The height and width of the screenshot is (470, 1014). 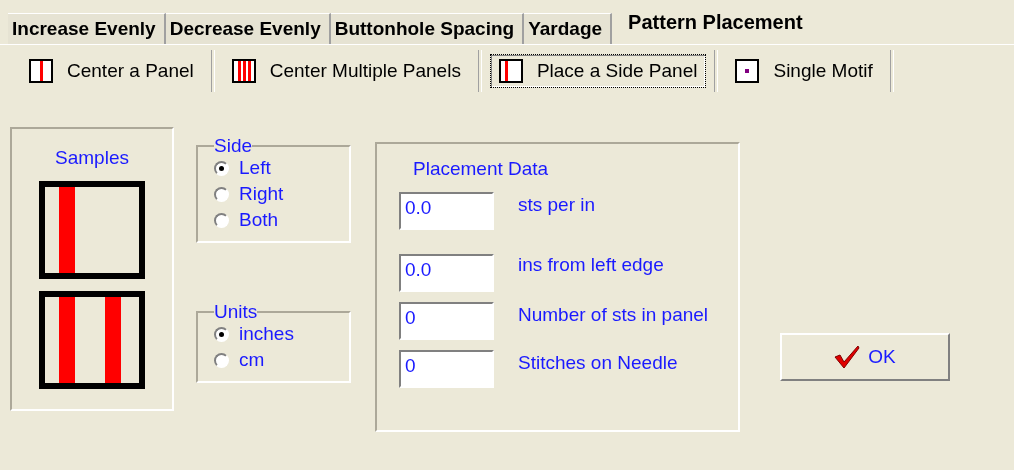 What do you see at coordinates (557, 205) in the screenshot?
I see `field-label: sts per in` at bounding box center [557, 205].